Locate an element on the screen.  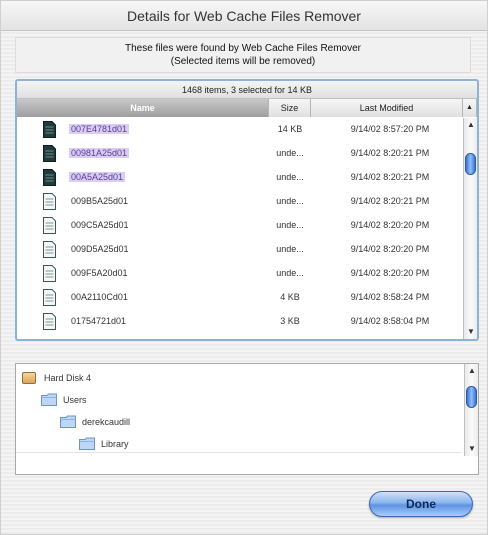
table-row: 009D5A25d01 unde... 9/14/02 8:20:20 PM is located at coordinates (240, 250).